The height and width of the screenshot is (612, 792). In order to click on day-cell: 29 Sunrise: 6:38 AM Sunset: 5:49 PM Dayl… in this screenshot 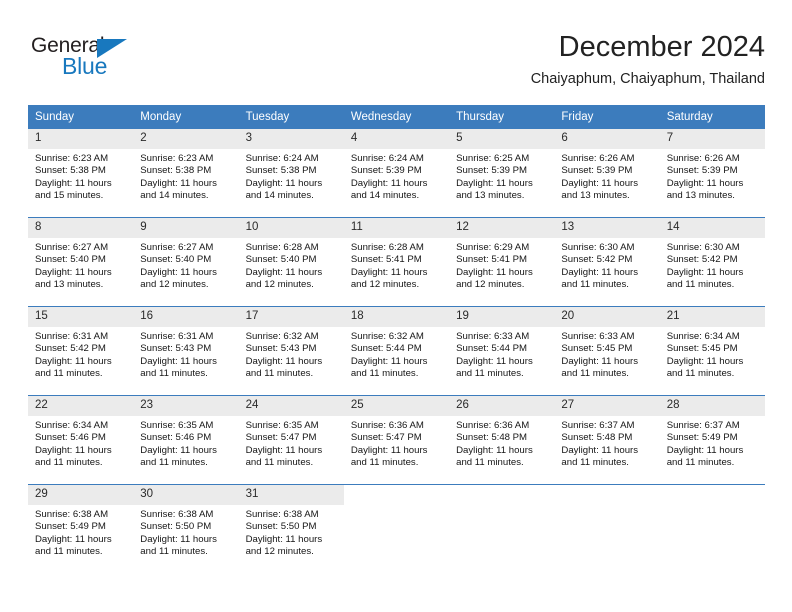, I will do `click(81, 528)`.